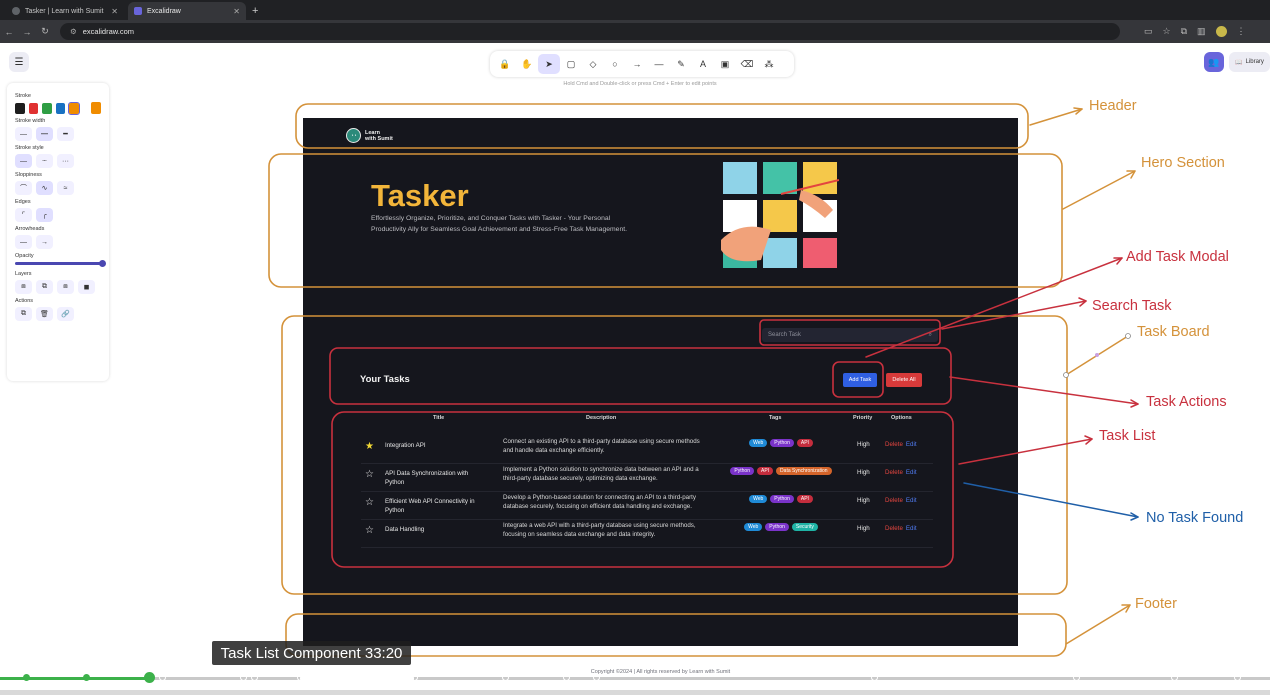 The height and width of the screenshot is (695, 1270). Describe the element at coordinates (1184, 31) in the screenshot. I see `extensions-icon: ⧉` at that location.